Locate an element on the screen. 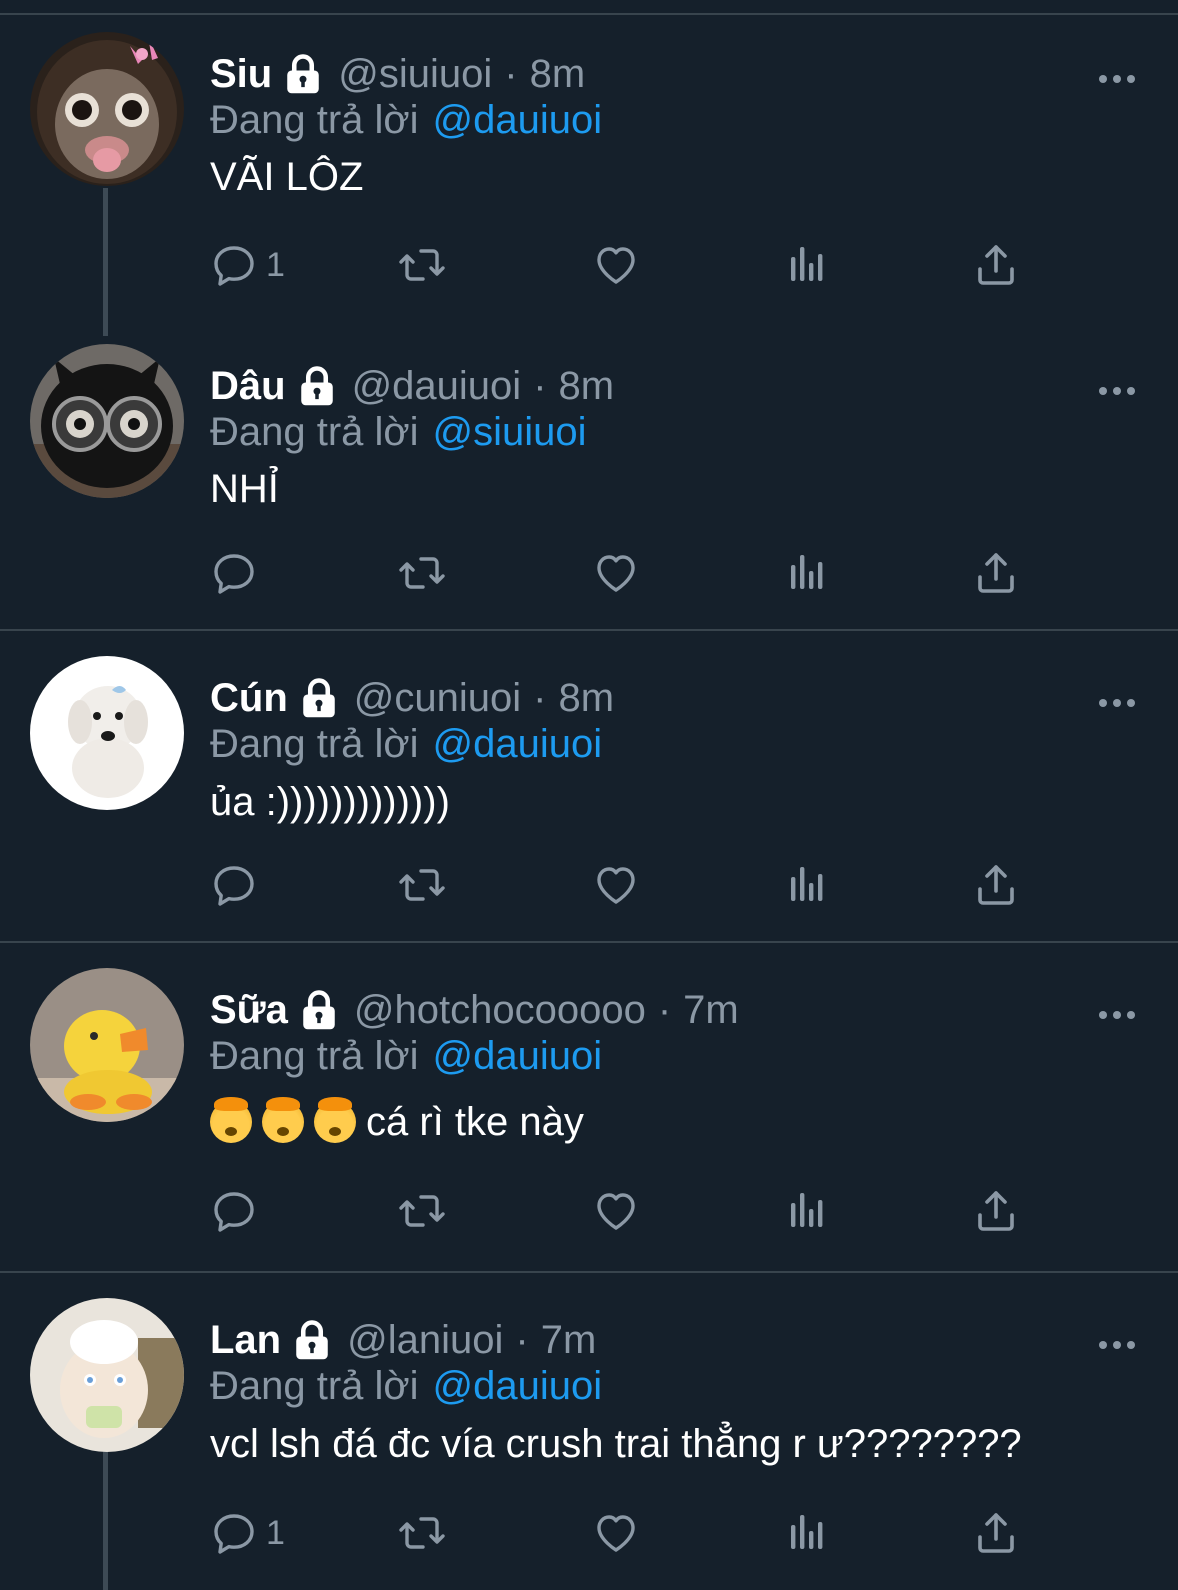 This screenshot has width=1178, height=1590. user-handle: @siuiuoi is located at coordinates (415, 74).